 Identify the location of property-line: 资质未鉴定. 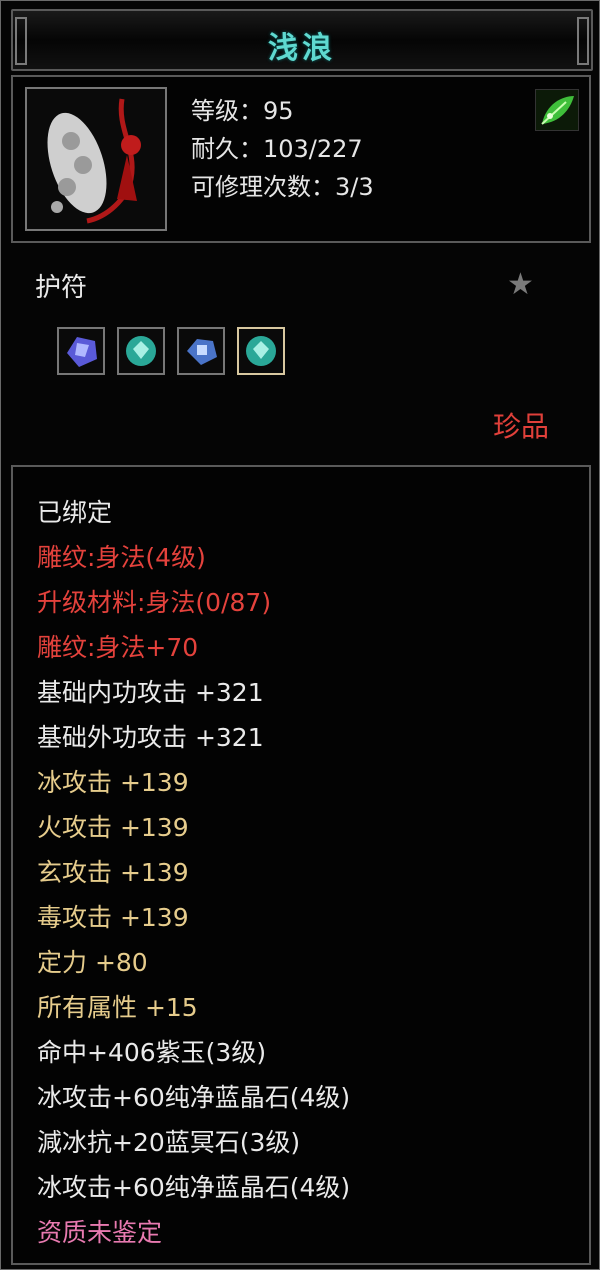
(100, 1232).